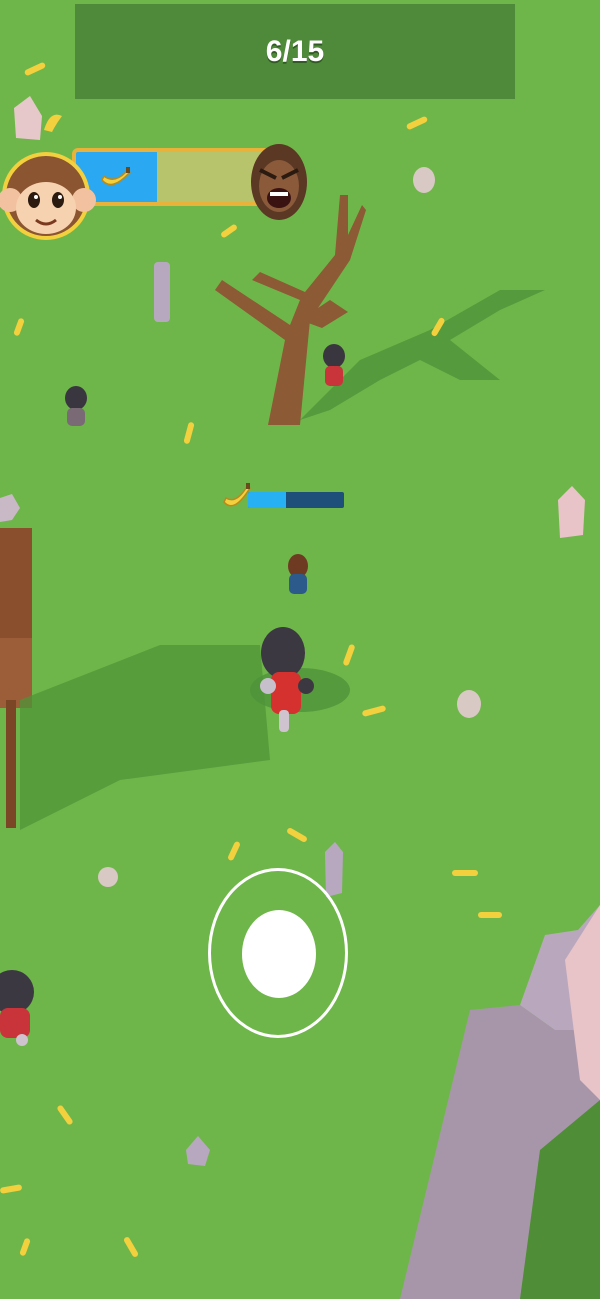  Describe the element at coordinates (279, 954) in the screenshot. I see `joystick-knob` at that location.